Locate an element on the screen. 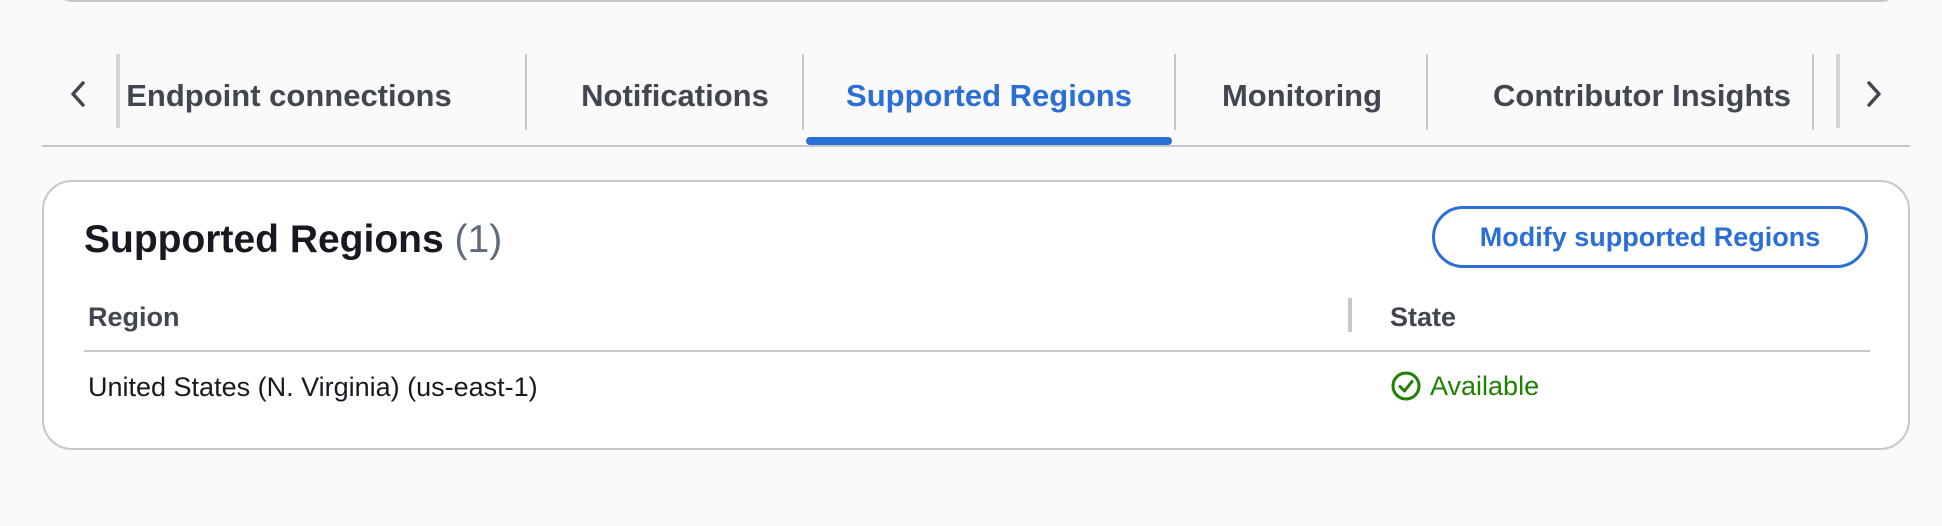  container-title-text: Supported Regions is located at coordinates (264, 239).